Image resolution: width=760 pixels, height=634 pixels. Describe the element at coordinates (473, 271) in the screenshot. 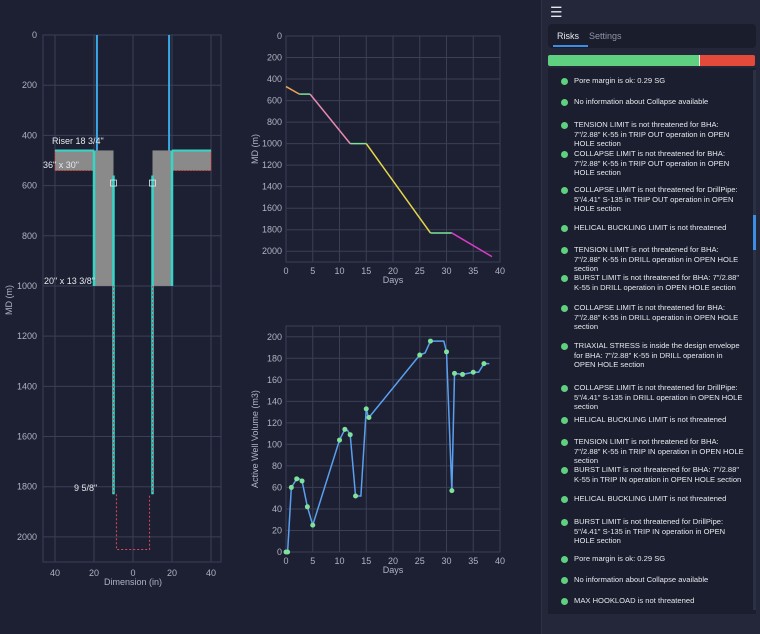

I see `x-tick-label: 35` at that location.